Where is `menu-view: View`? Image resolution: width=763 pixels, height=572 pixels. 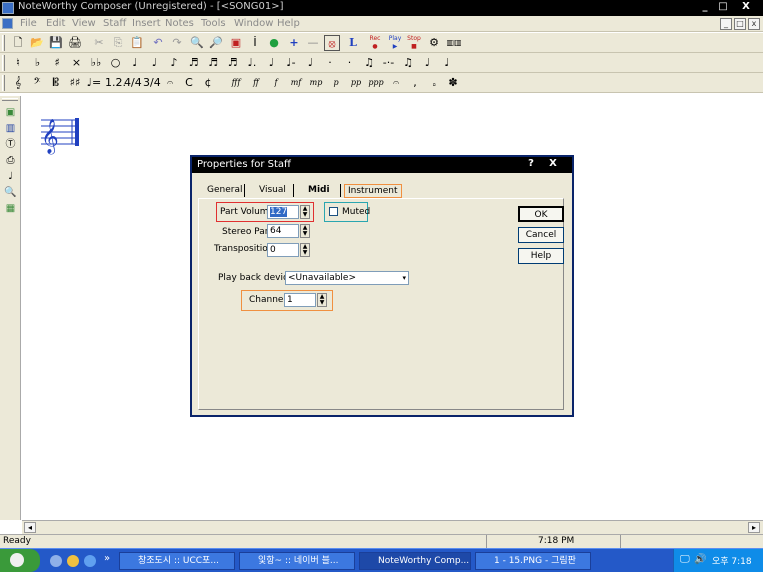
menu-view: View is located at coordinates (84, 23).